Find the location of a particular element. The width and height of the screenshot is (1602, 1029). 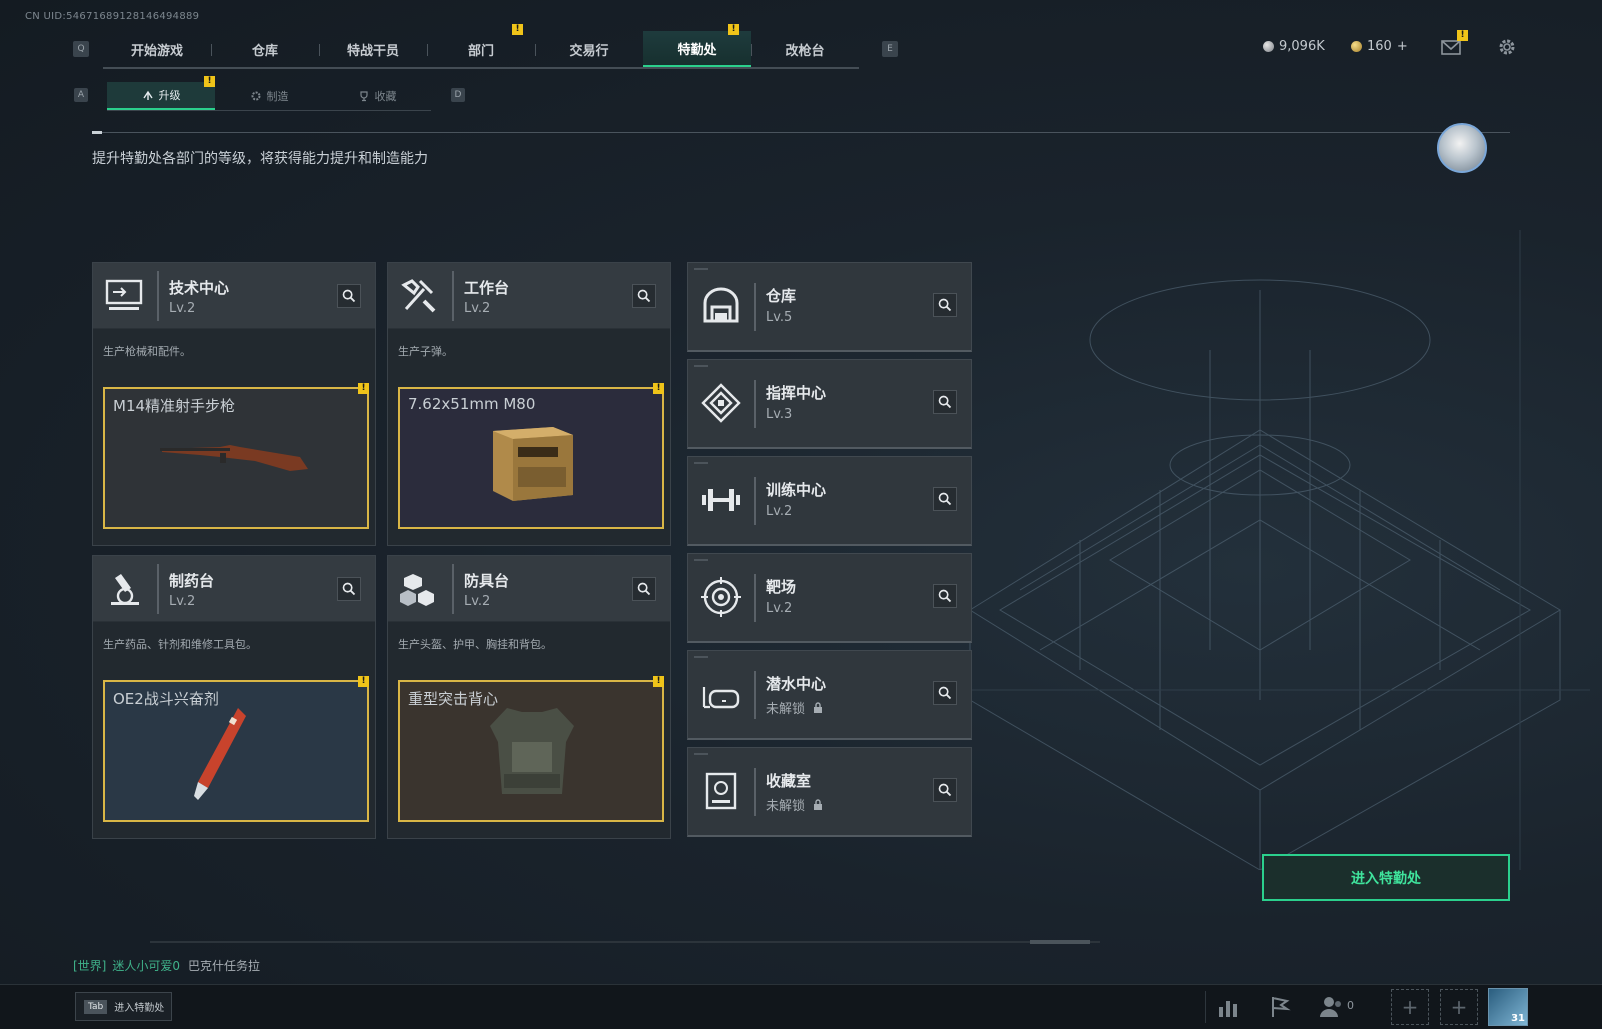

craft-slot: OE2战斗兴奋剂 ! is located at coordinates (236, 749).